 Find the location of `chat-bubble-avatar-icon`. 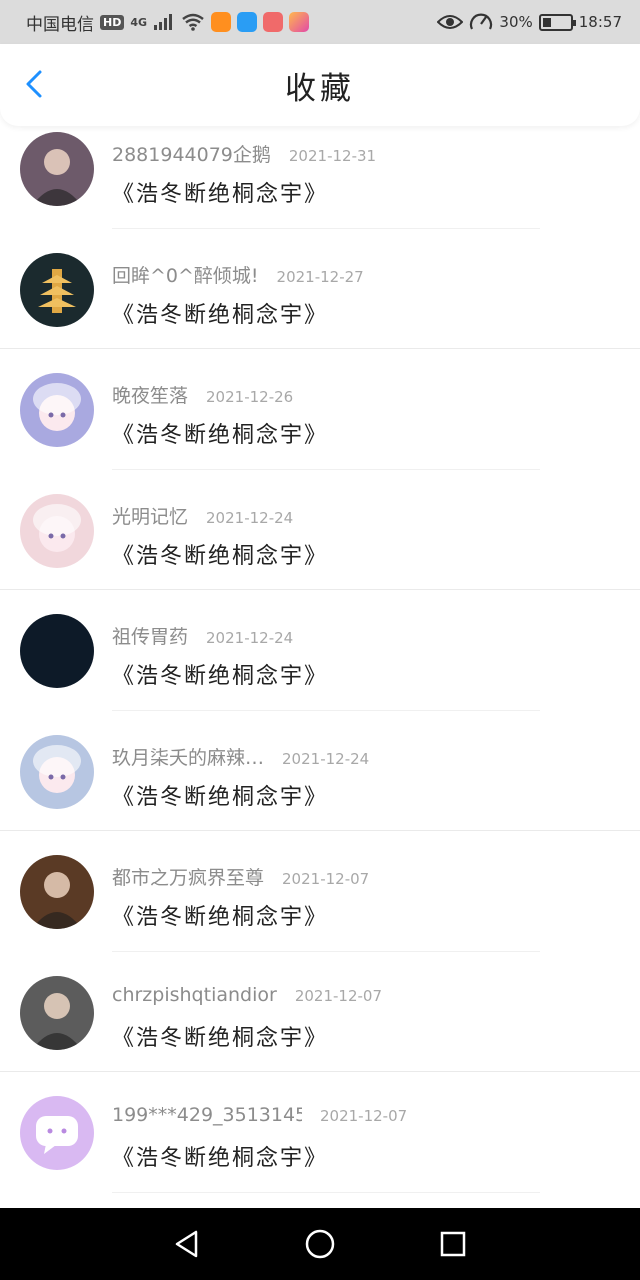

chat-bubble-avatar-icon is located at coordinates (57, 1133).